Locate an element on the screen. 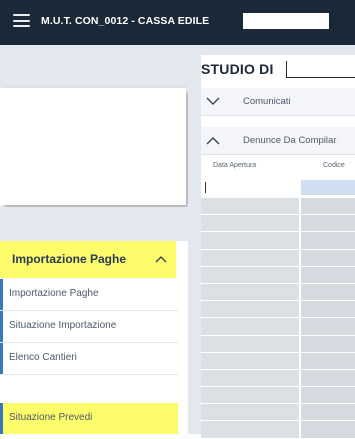  sidebar-item-situazione-importazione: Situazione Importazione is located at coordinates (89, 327).